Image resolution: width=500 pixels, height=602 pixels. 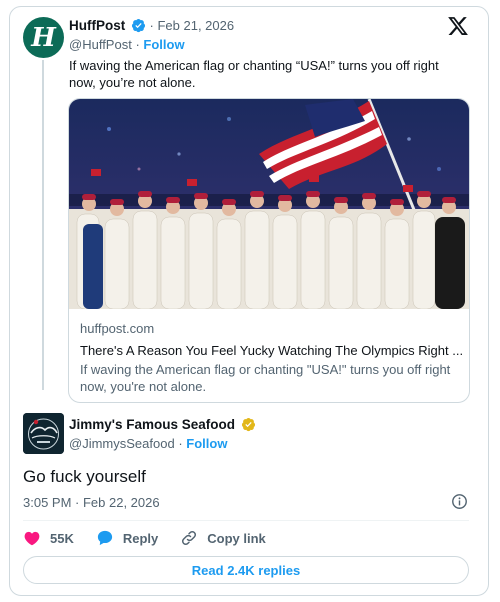 I want to click on reply-label: Reply, so click(x=140, y=538).